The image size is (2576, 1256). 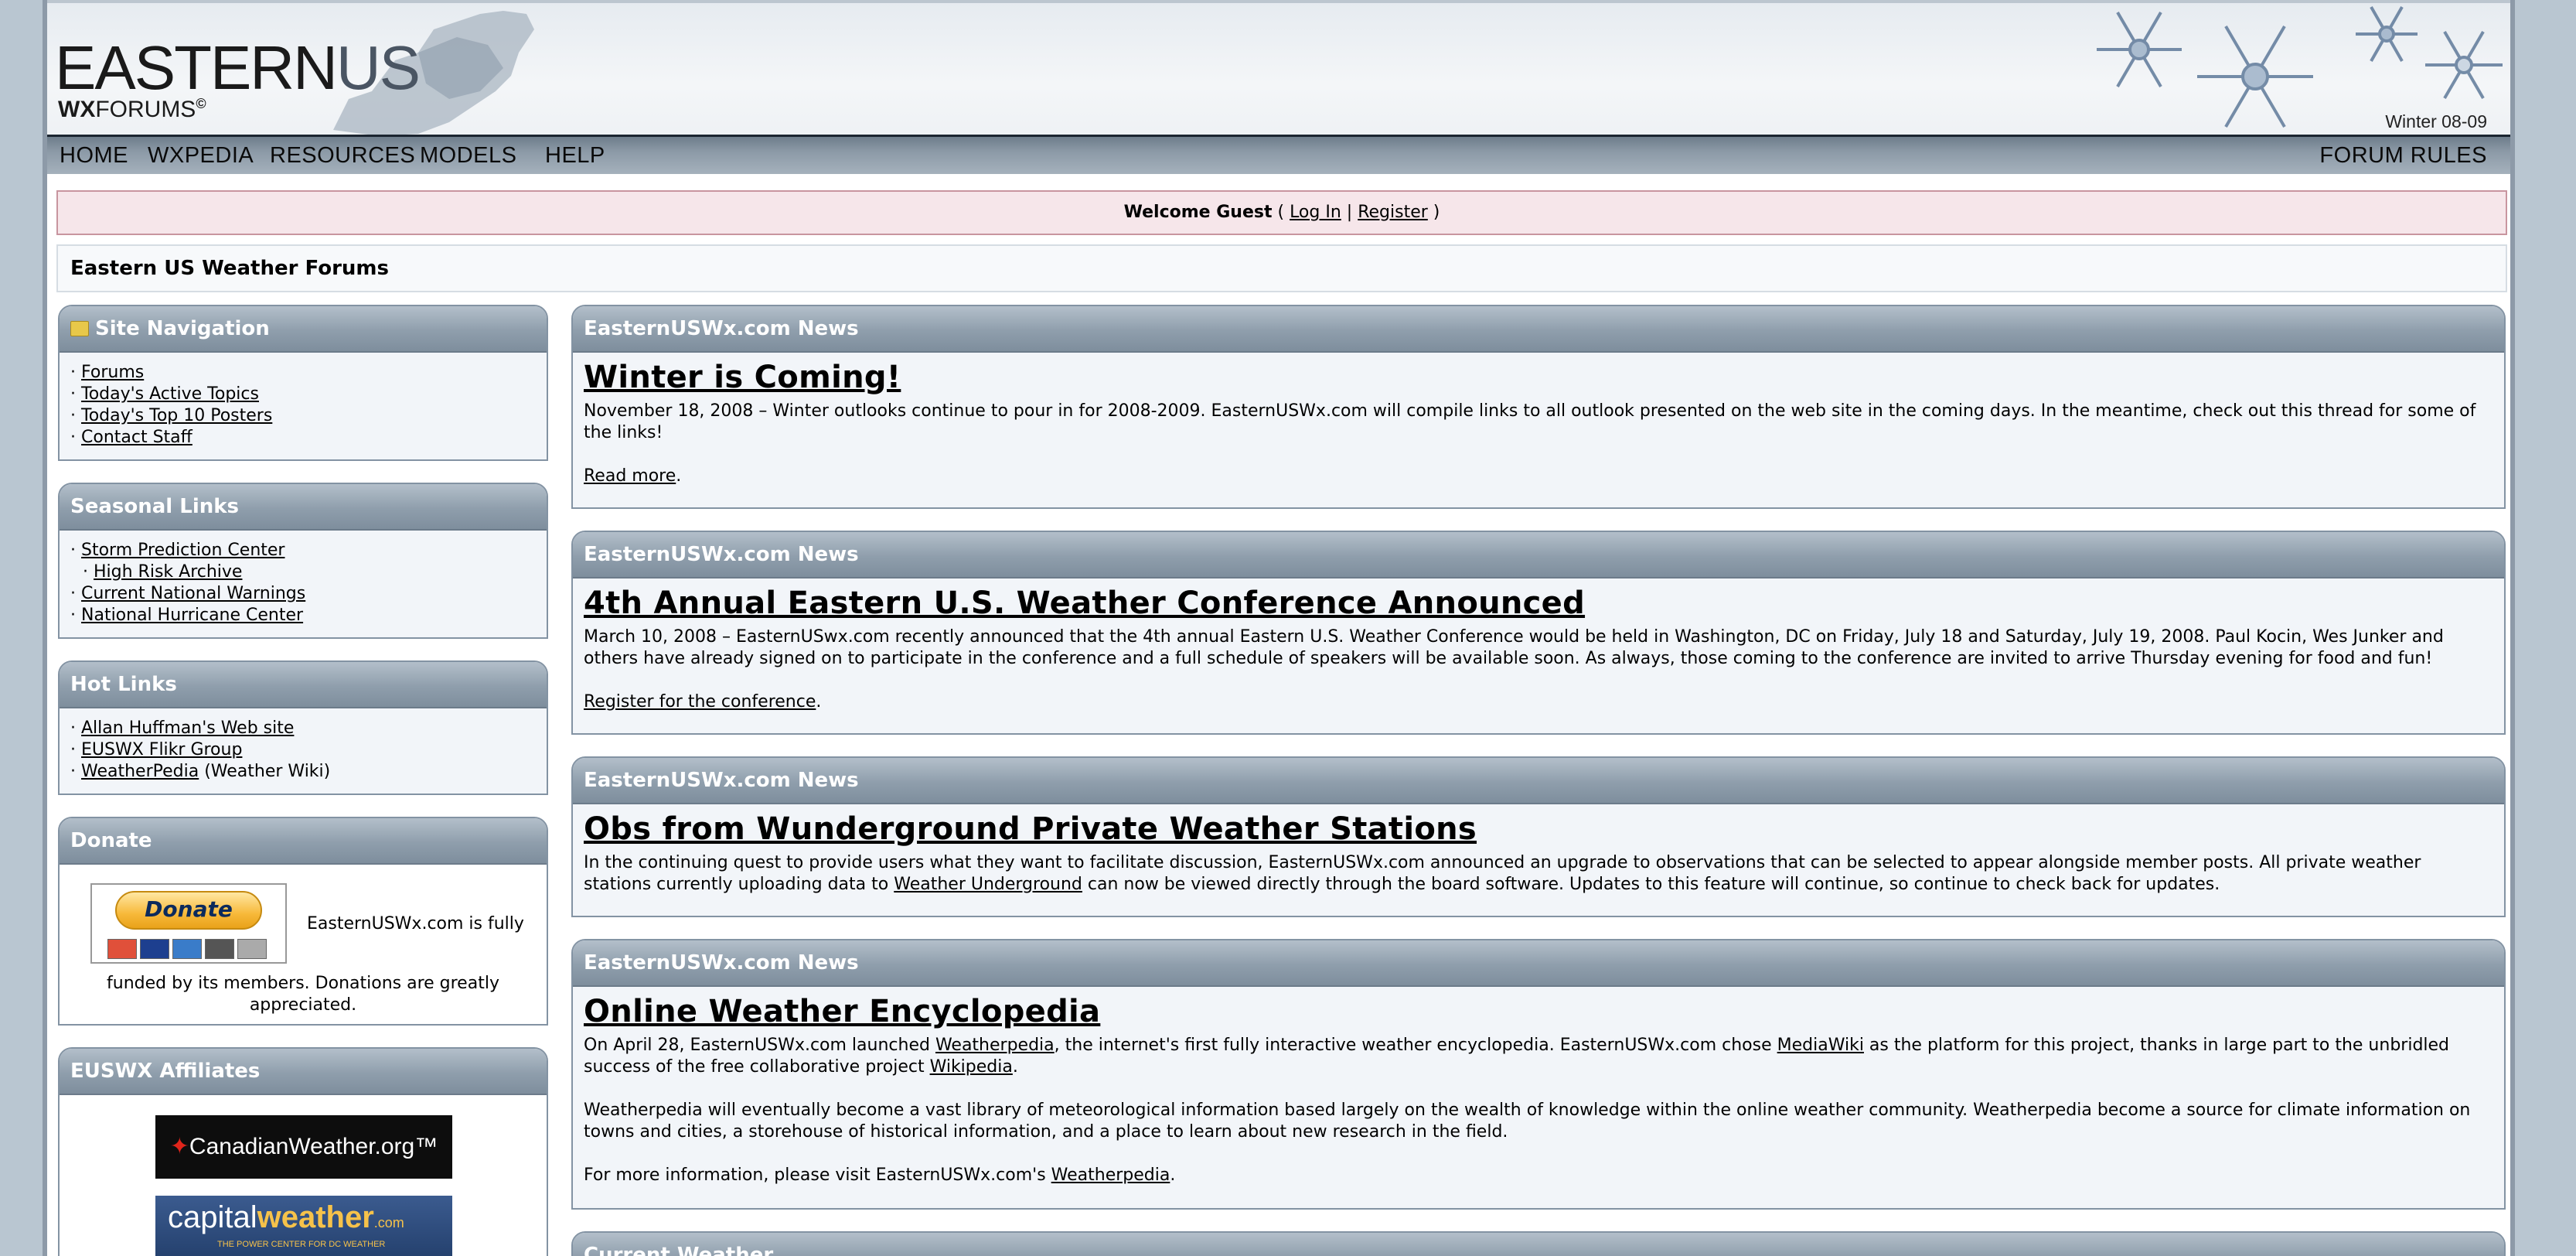 What do you see at coordinates (1820, 1045) in the screenshot?
I see `mediawiki-link: MediaWiki` at bounding box center [1820, 1045].